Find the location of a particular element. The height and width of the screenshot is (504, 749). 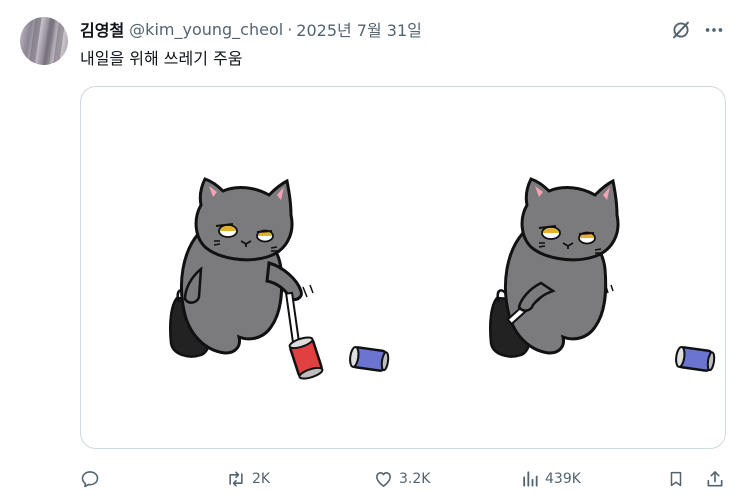

post-header: 김영철 @kim_young_cheol · 2025년 7월 31일 is located at coordinates (251, 29).